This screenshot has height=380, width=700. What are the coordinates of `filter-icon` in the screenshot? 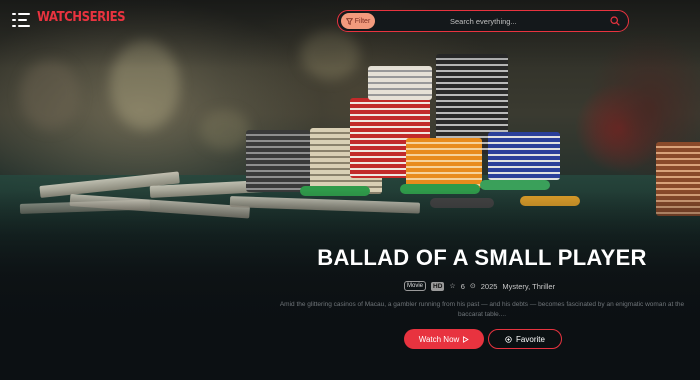 It's located at (349, 21).